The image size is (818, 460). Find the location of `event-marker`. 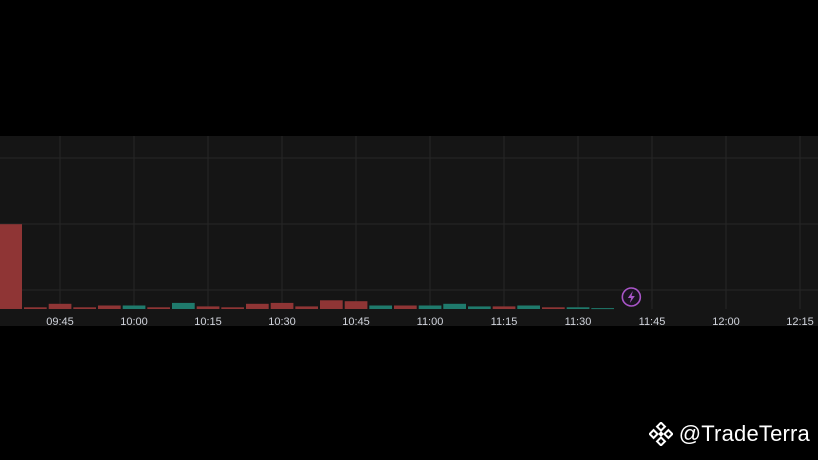

event-marker is located at coordinates (631, 297).